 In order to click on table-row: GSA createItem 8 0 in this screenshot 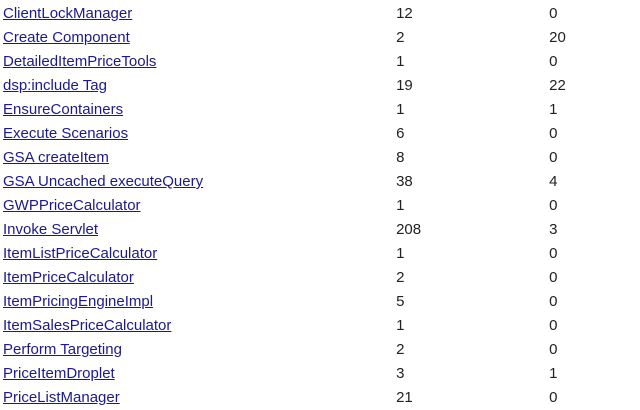, I will do `click(320, 158)`.